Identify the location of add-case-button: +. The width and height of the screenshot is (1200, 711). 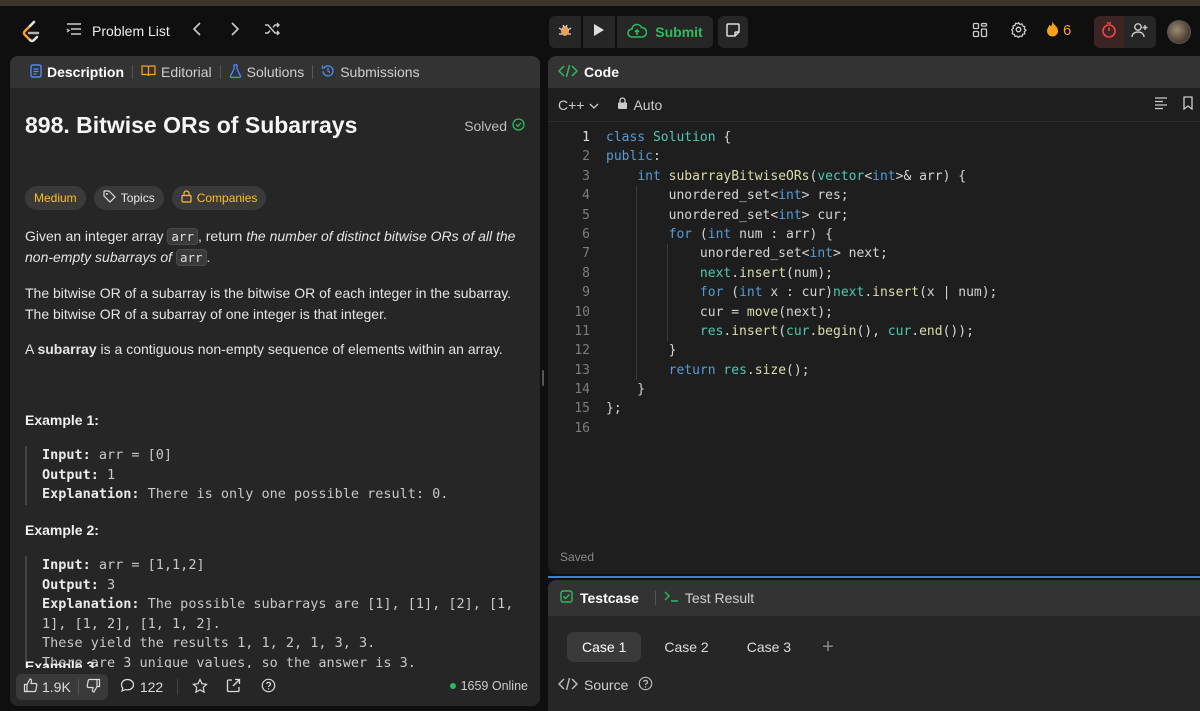
(828, 647).